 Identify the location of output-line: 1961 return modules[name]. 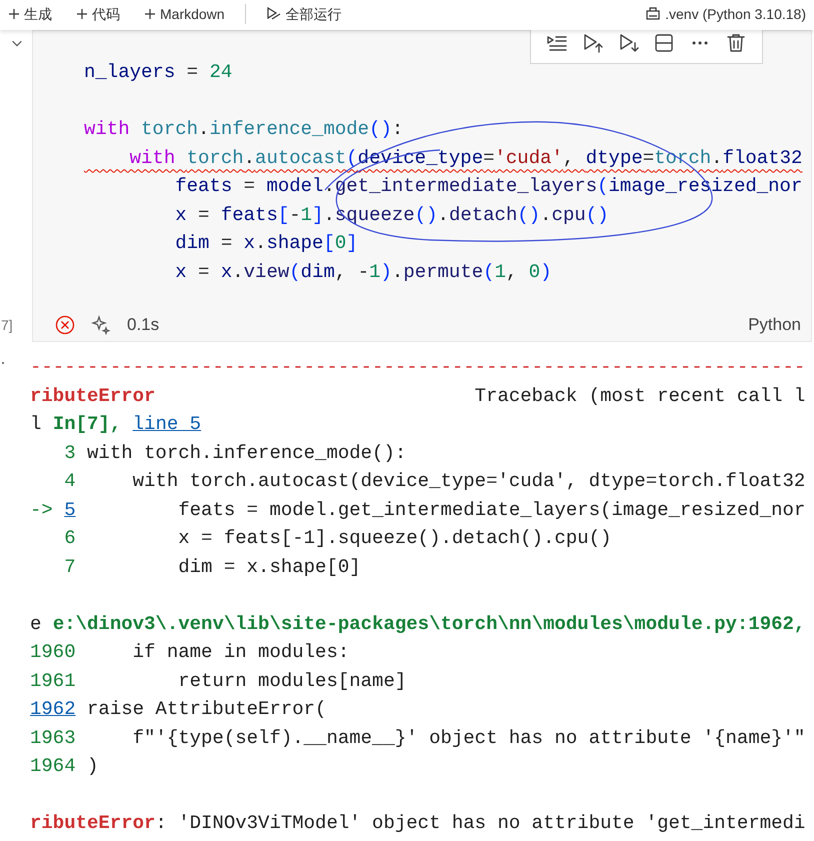
(218, 681).